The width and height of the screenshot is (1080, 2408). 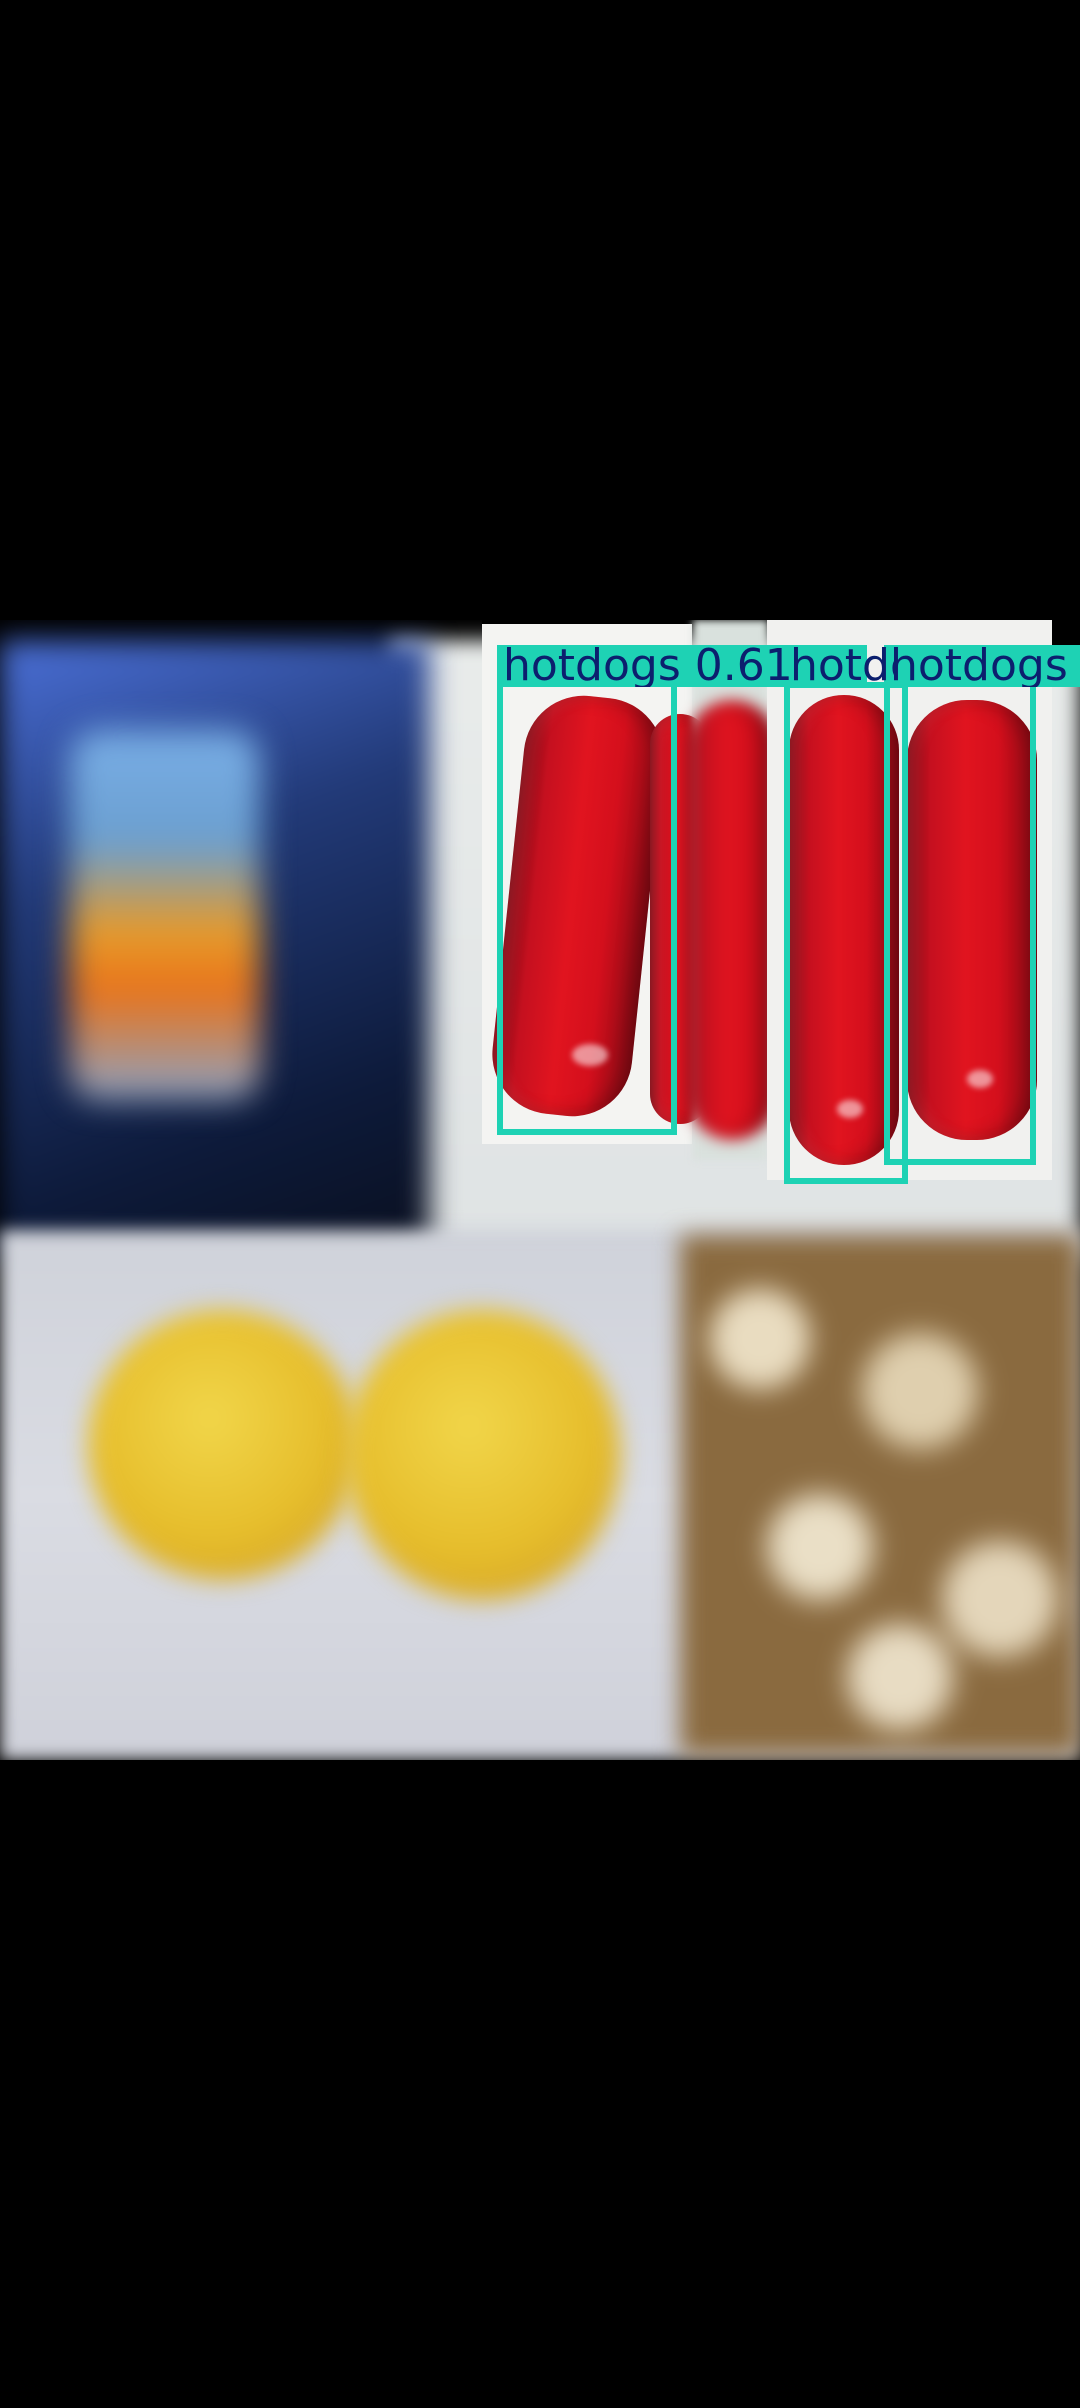 I want to click on crop-middle, so click(x=732, y=890).